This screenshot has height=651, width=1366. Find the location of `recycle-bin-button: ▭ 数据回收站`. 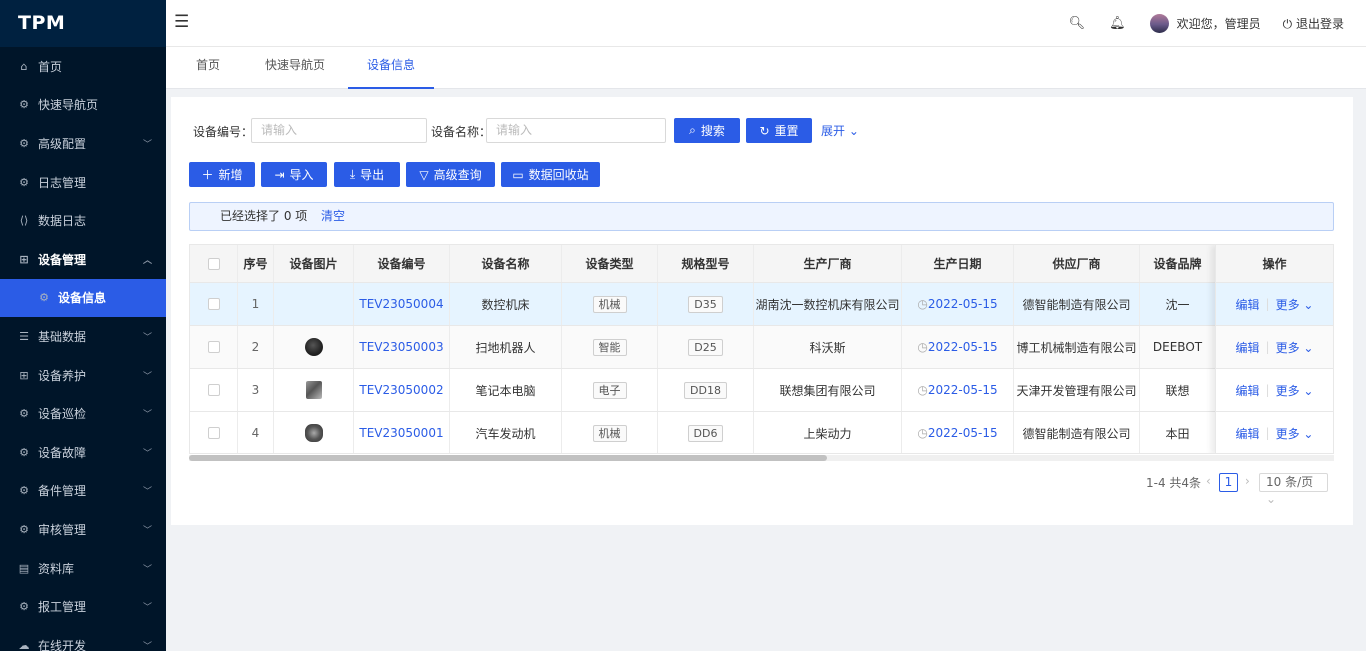

recycle-bin-button: ▭ 数据回收站 is located at coordinates (550, 174).